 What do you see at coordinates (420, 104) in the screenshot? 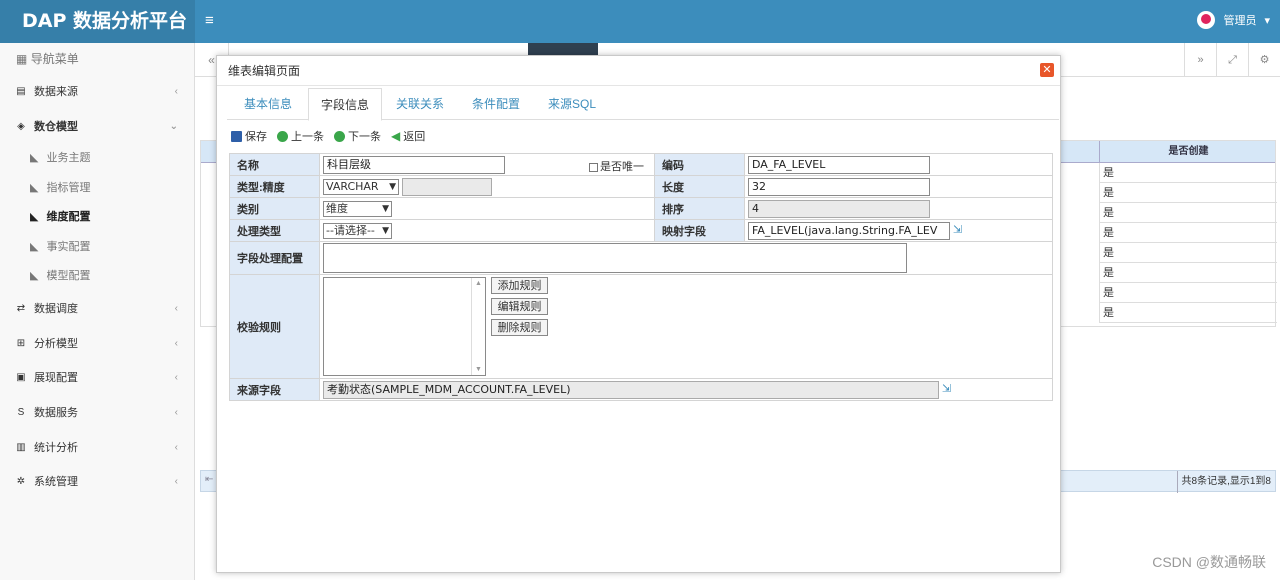
I see `tab-relations: 关联关系` at bounding box center [420, 104].